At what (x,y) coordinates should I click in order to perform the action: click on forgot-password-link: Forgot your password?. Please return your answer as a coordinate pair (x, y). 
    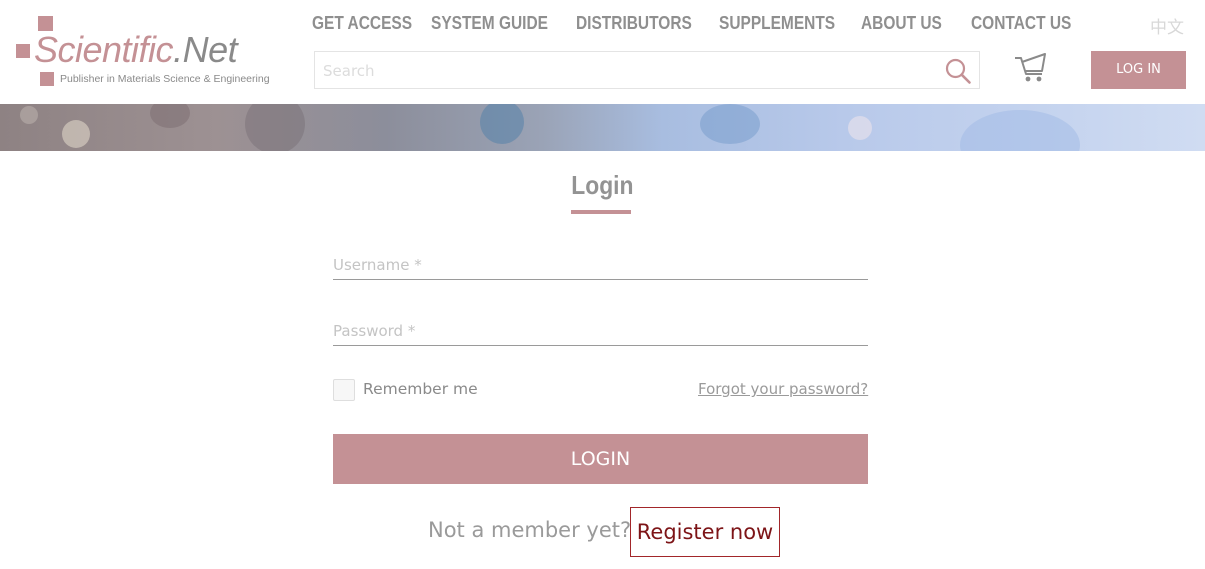
    Looking at the image, I should click on (783, 389).